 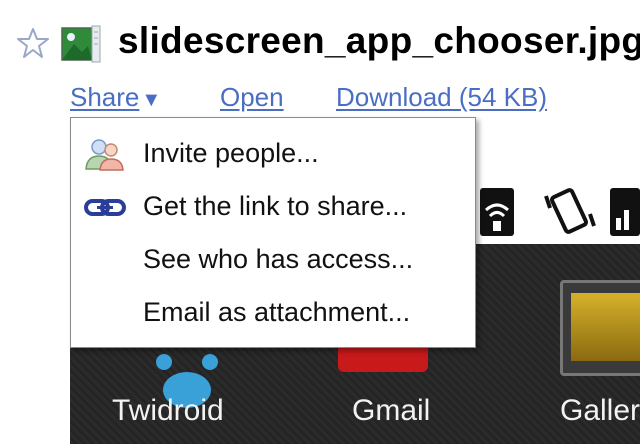 What do you see at coordinates (600, 410) in the screenshot?
I see `app-label-gallery: Galler` at bounding box center [600, 410].